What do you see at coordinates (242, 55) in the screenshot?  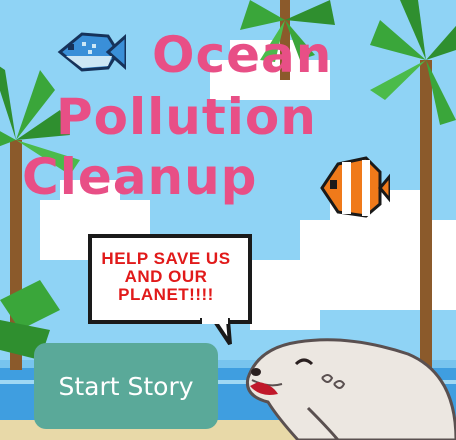 I see `title-line-ocean: Ocean` at bounding box center [242, 55].